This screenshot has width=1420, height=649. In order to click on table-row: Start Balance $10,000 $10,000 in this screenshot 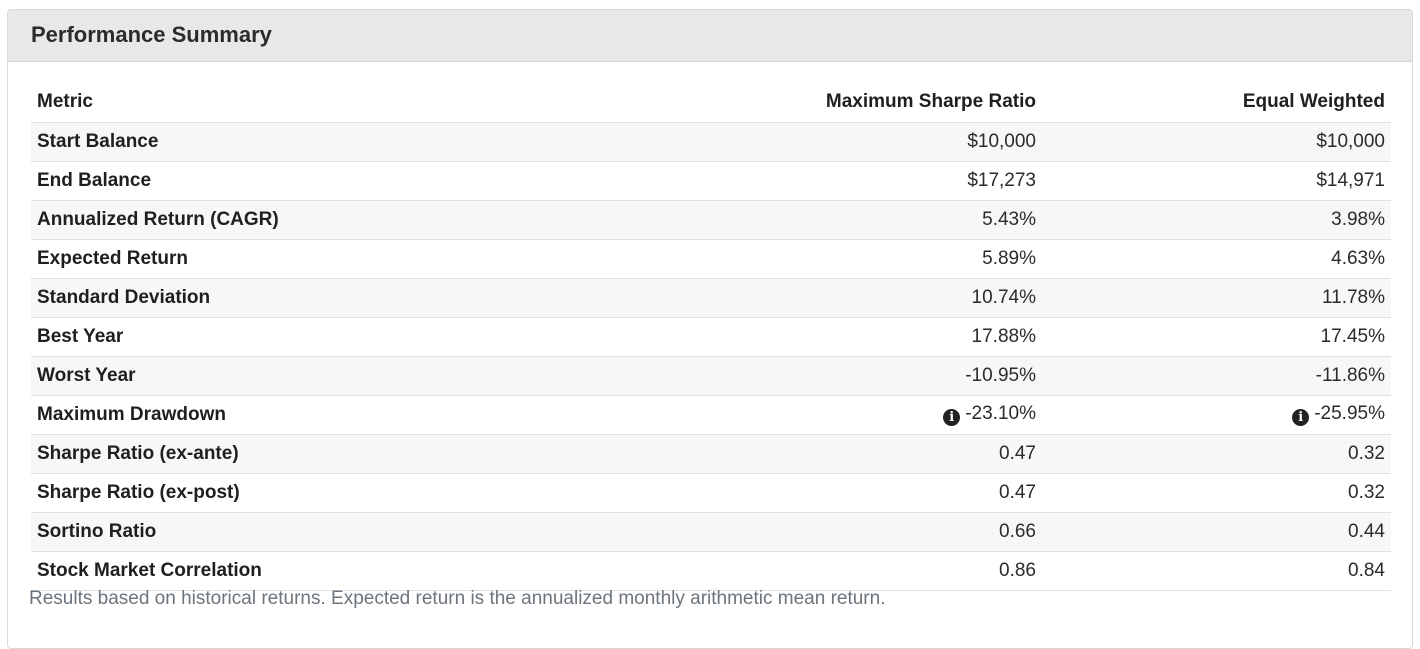, I will do `click(711, 141)`.